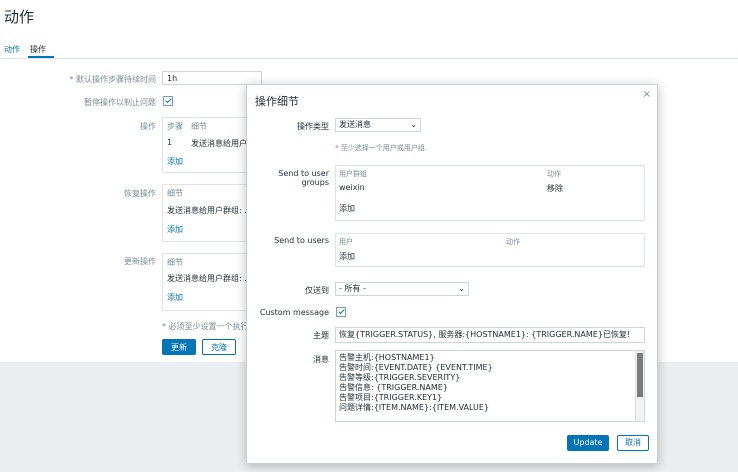 The height and width of the screenshot is (472, 738). Describe the element at coordinates (588, 443) in the screenshot. I see `update-button: Update` at that location.